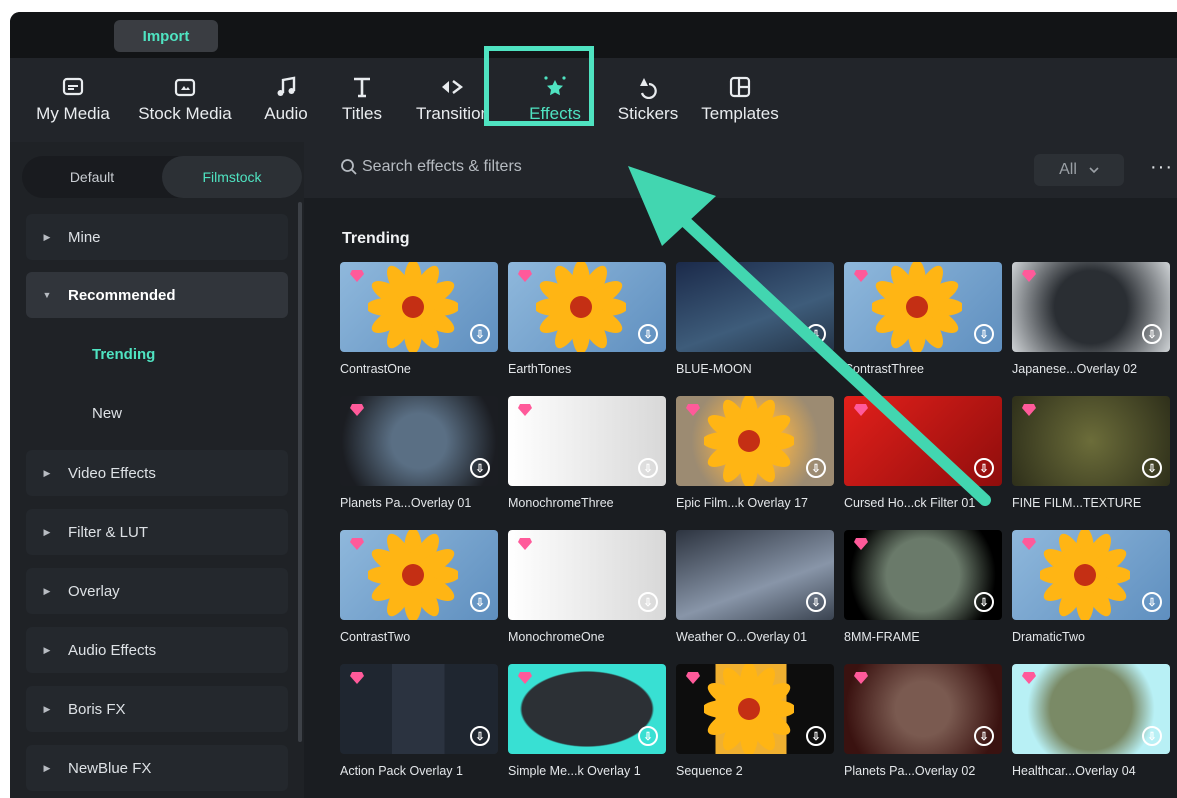 The width and height of the screenshot is (1177, 798). I want to click on effect-name: Sequence 2, so click(709, 771).